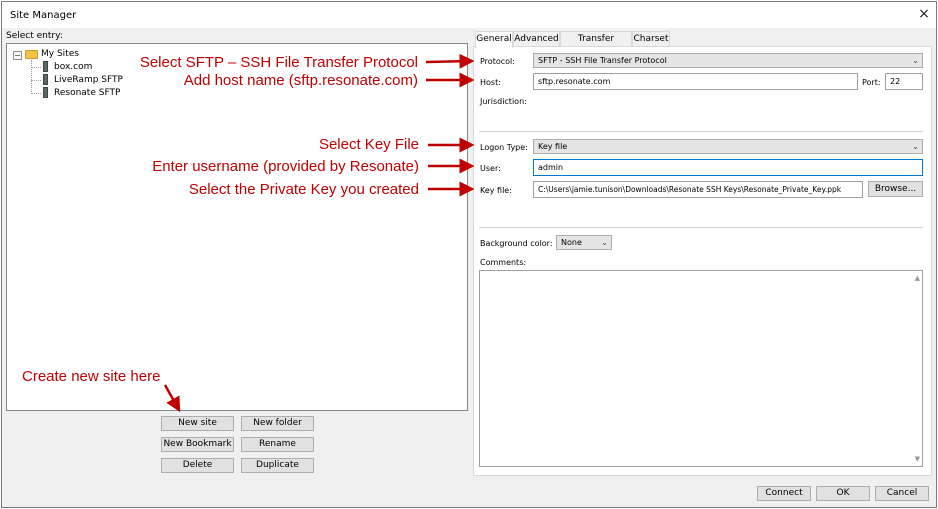 The width and height of the screenshot is (938, 509). What do you see at coordinates (450, 61) in the screenshot?
I see `arrow-protocol` at bounding box center [450, 61].